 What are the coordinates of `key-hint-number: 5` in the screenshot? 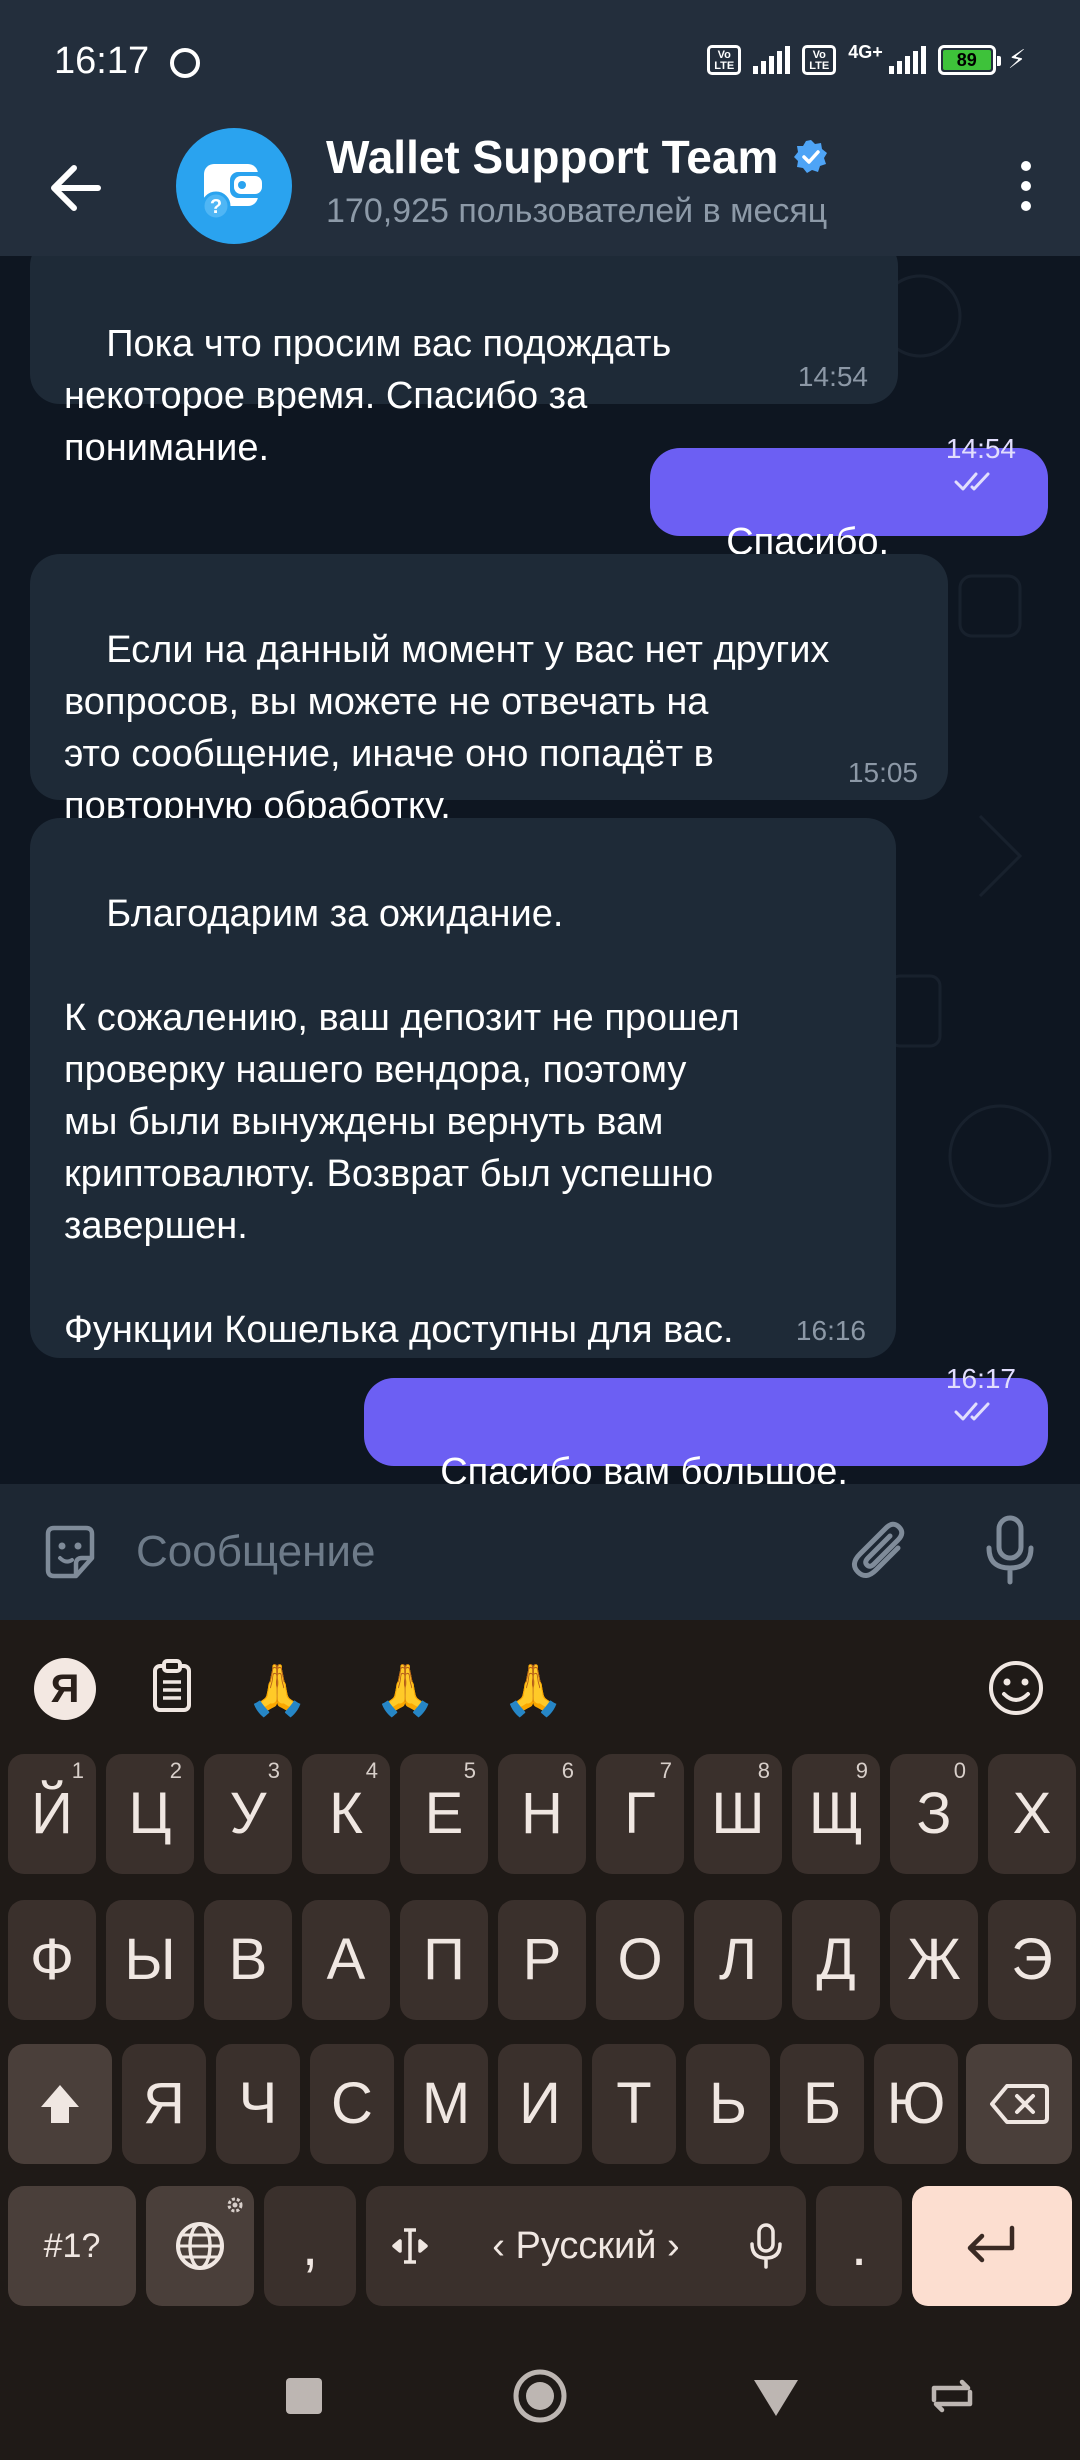 It's located at (469, 1770).